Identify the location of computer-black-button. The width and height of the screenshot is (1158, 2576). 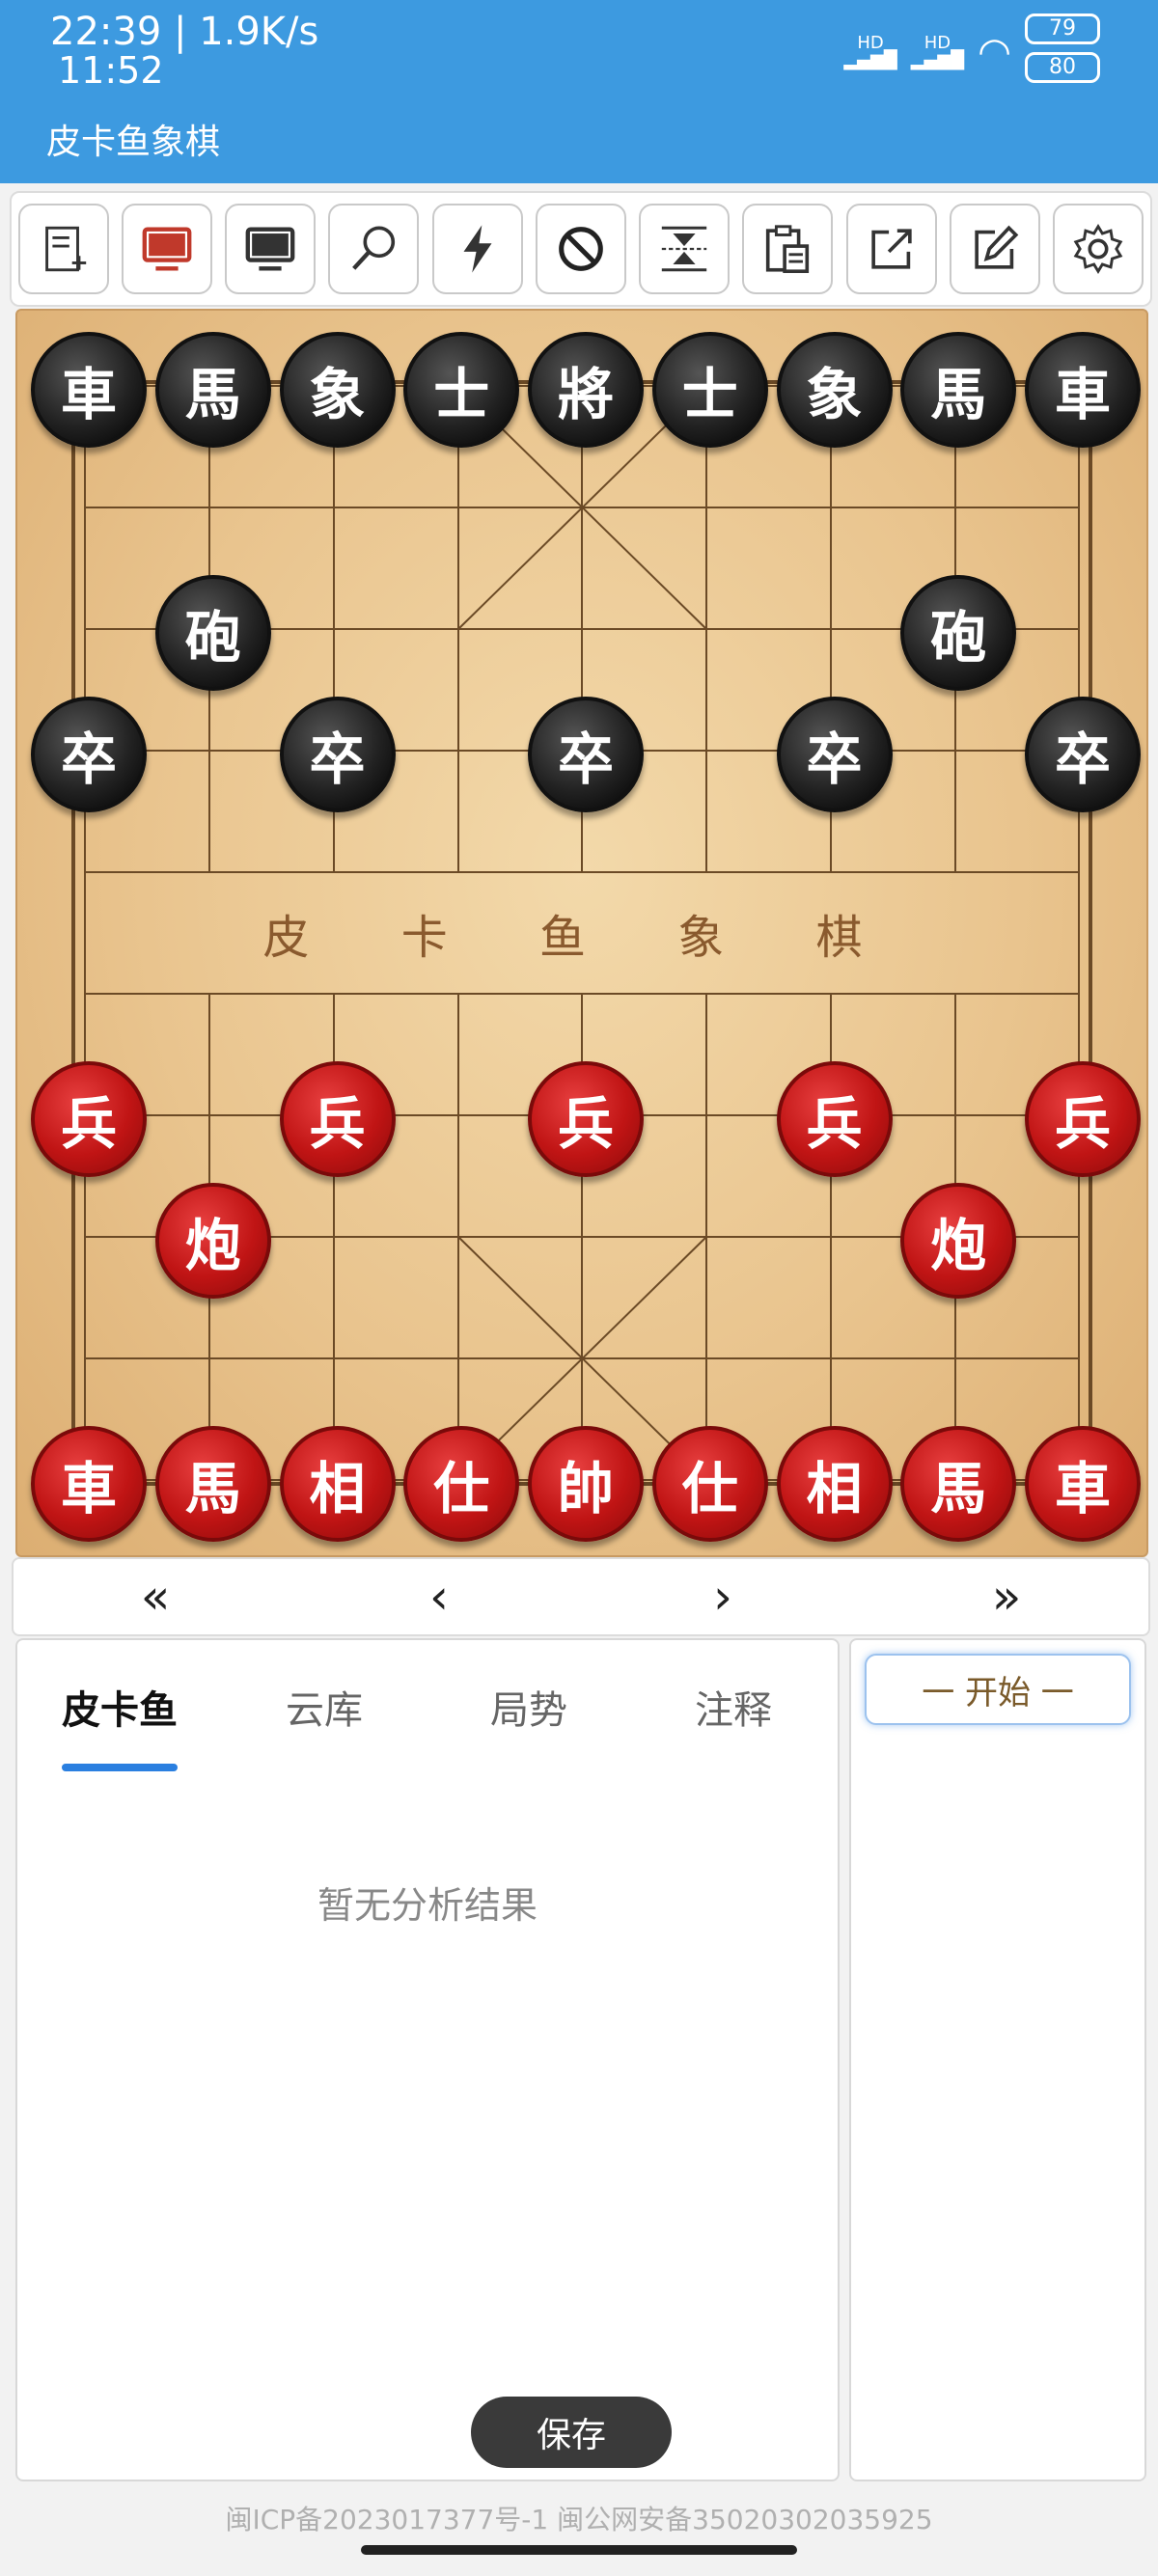
(271, 249).